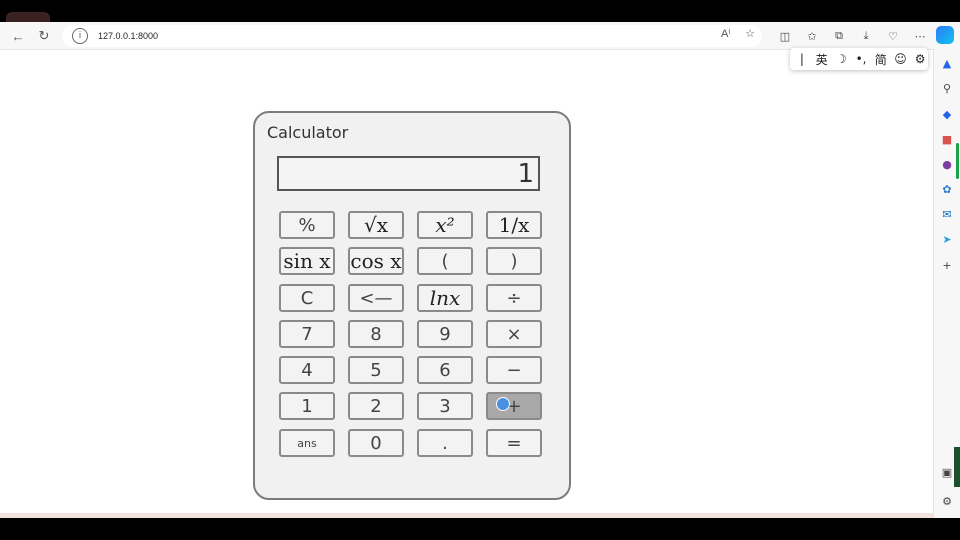 This screenshot has width=960, height=540. Describe the element at coordinates (376, 443) in the screenshot. I see `zero-button: 0` at that location.